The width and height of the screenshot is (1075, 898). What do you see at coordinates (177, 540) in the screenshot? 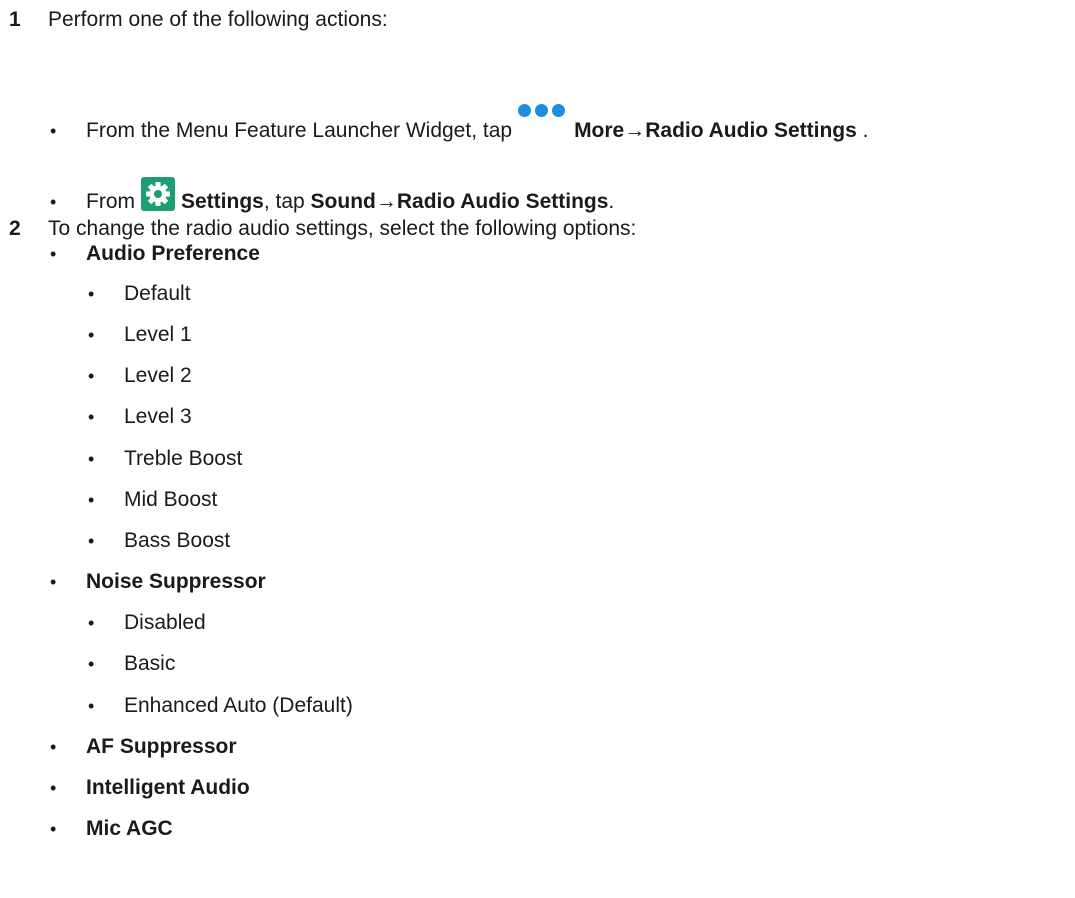
I see `option-label: Bass Boost` at bounding box center [177, 540].